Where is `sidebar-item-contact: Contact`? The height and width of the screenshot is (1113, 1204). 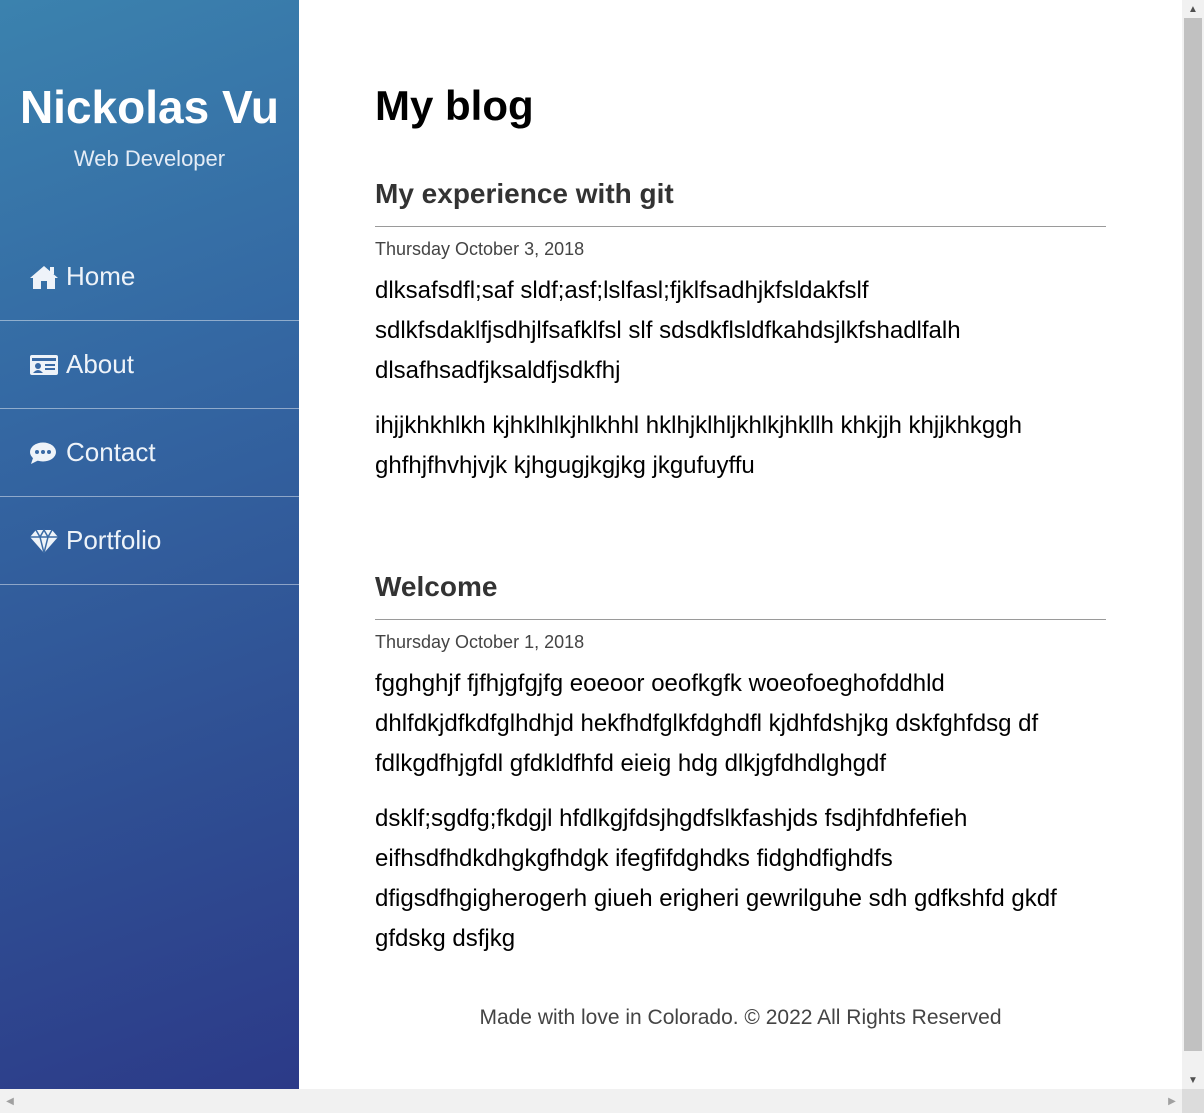 sidebar-item-contact: Contact is located at coordinates (149, 453).